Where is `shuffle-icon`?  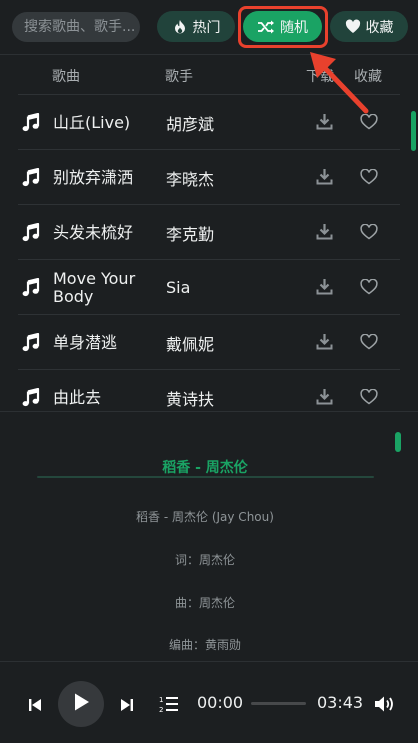 shuffle-icon is located at coordinates (266, 27).